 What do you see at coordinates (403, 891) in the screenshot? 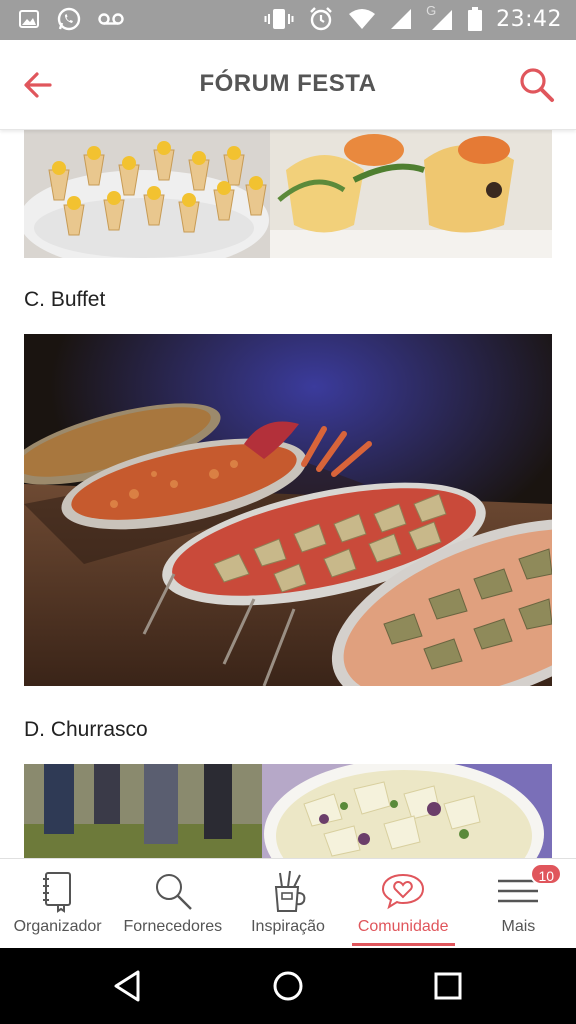
I see `heart-chat-icon` at bounding box center [403, 891].